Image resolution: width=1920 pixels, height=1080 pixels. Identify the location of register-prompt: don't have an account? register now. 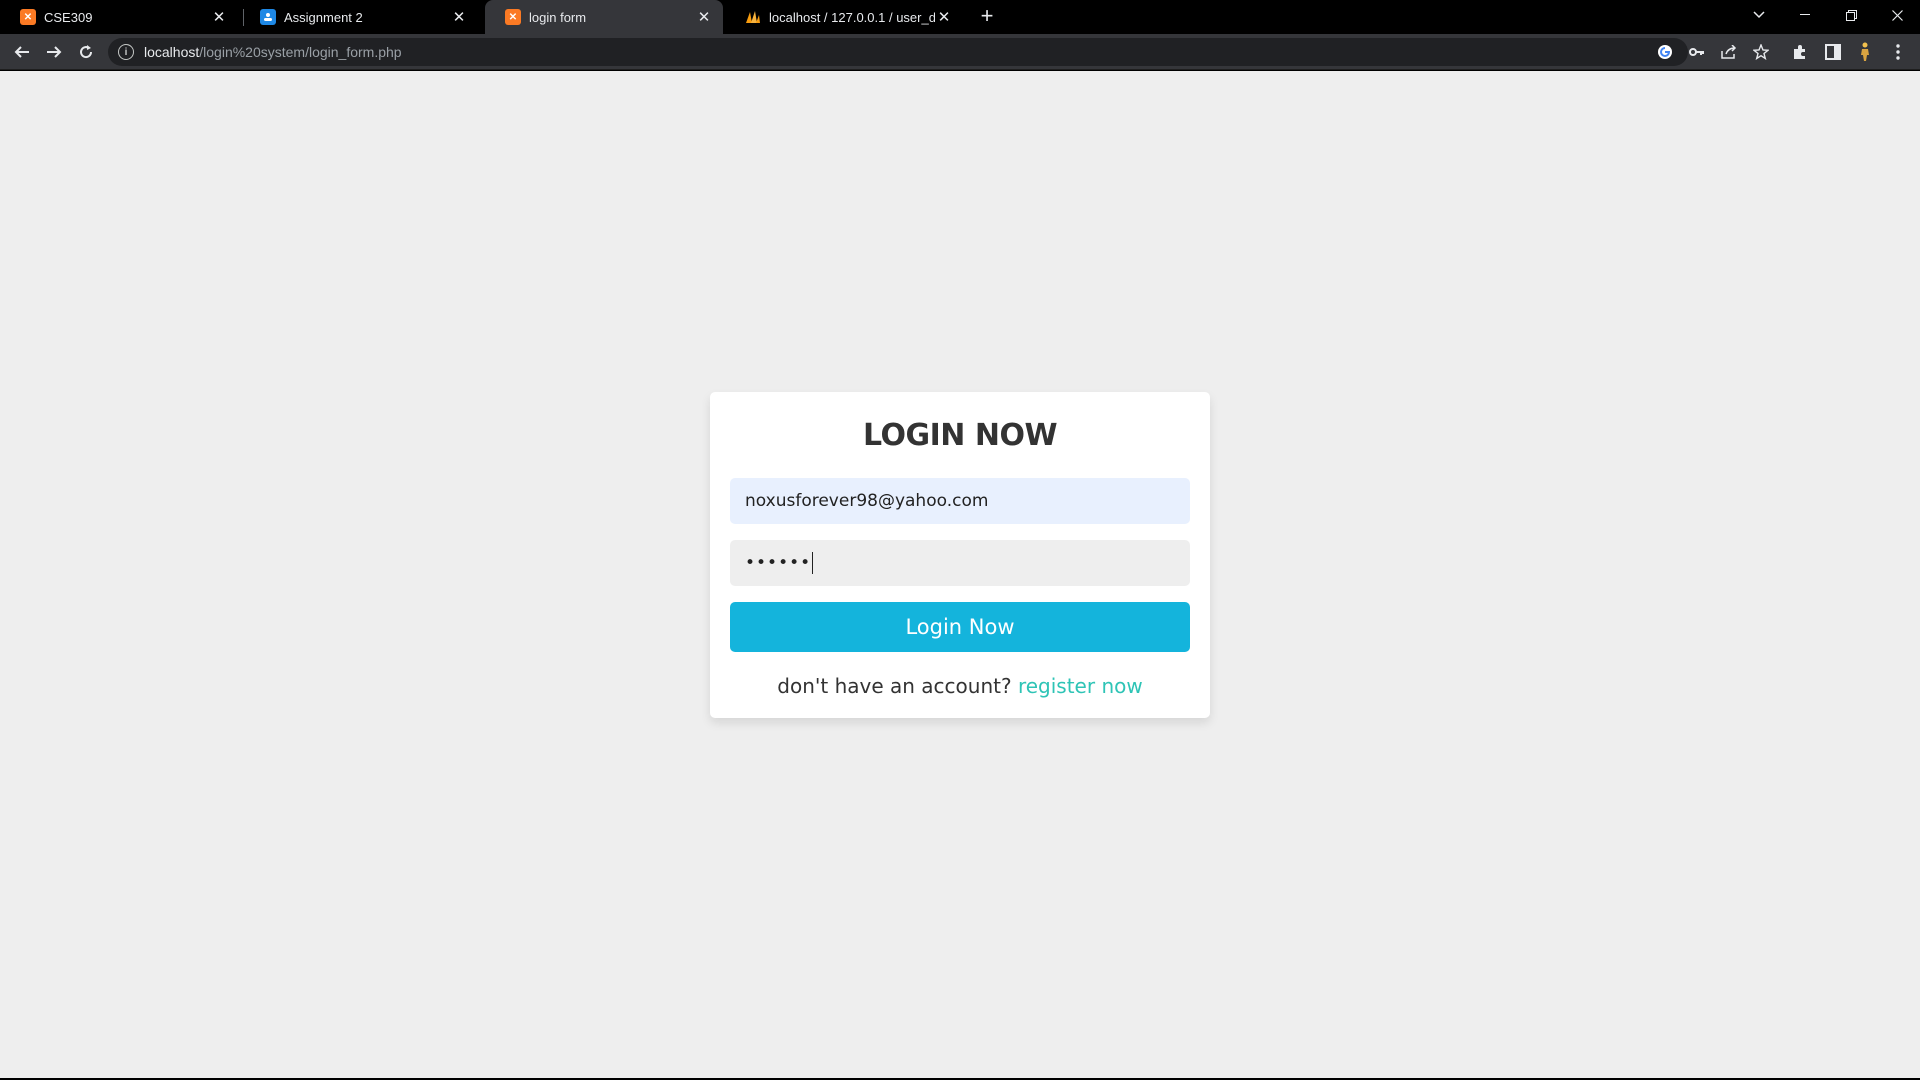
(960, 686).